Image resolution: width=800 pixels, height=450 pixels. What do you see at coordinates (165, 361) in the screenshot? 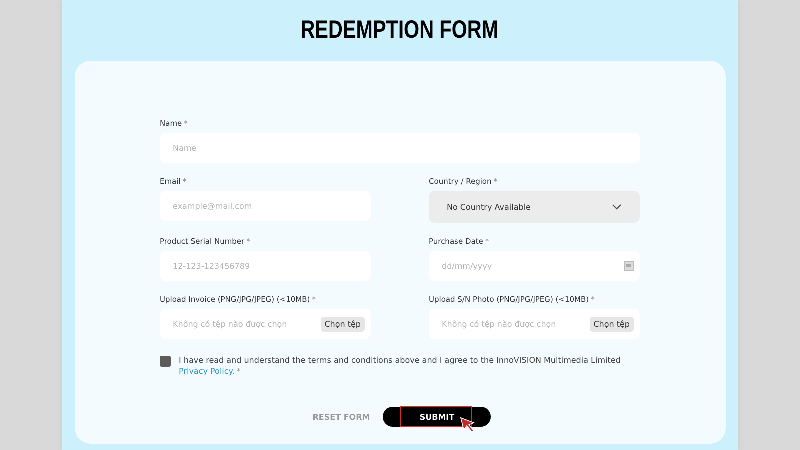
I see `terms-checkbox` at bounding box center [165, 361].